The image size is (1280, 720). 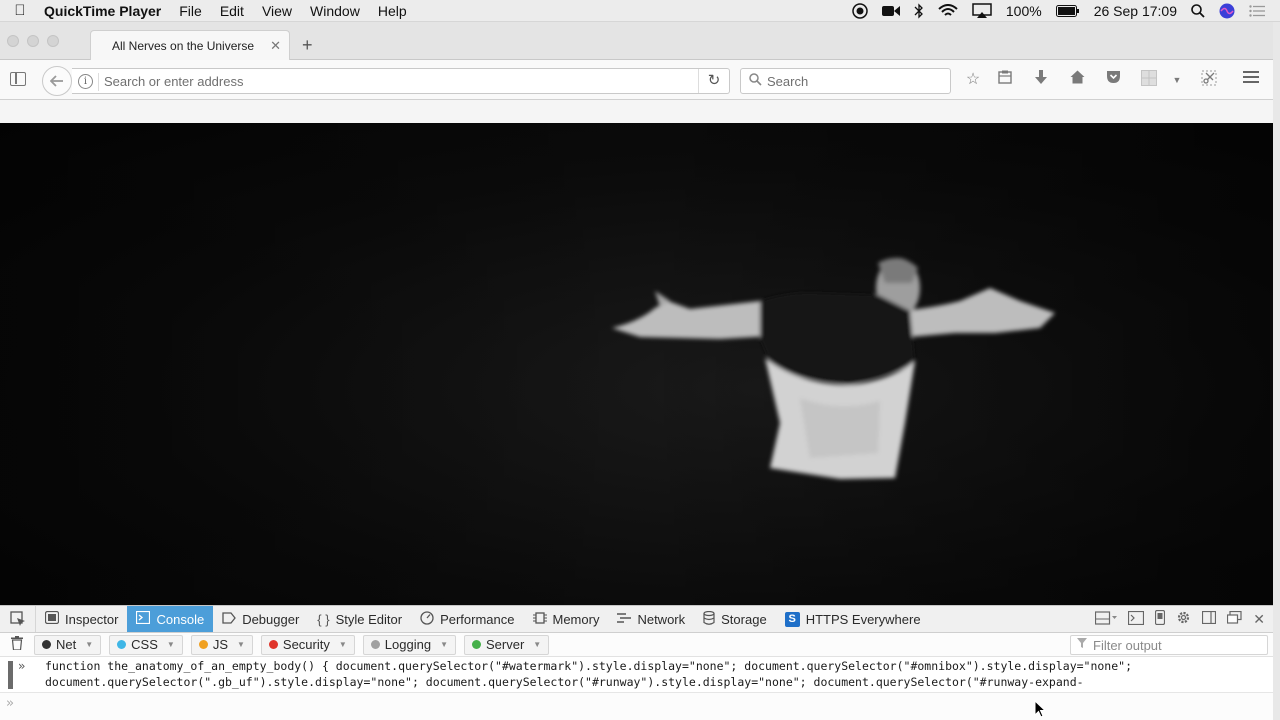 I want to click on reload-icon: ↻, so click(x=713, y=81).